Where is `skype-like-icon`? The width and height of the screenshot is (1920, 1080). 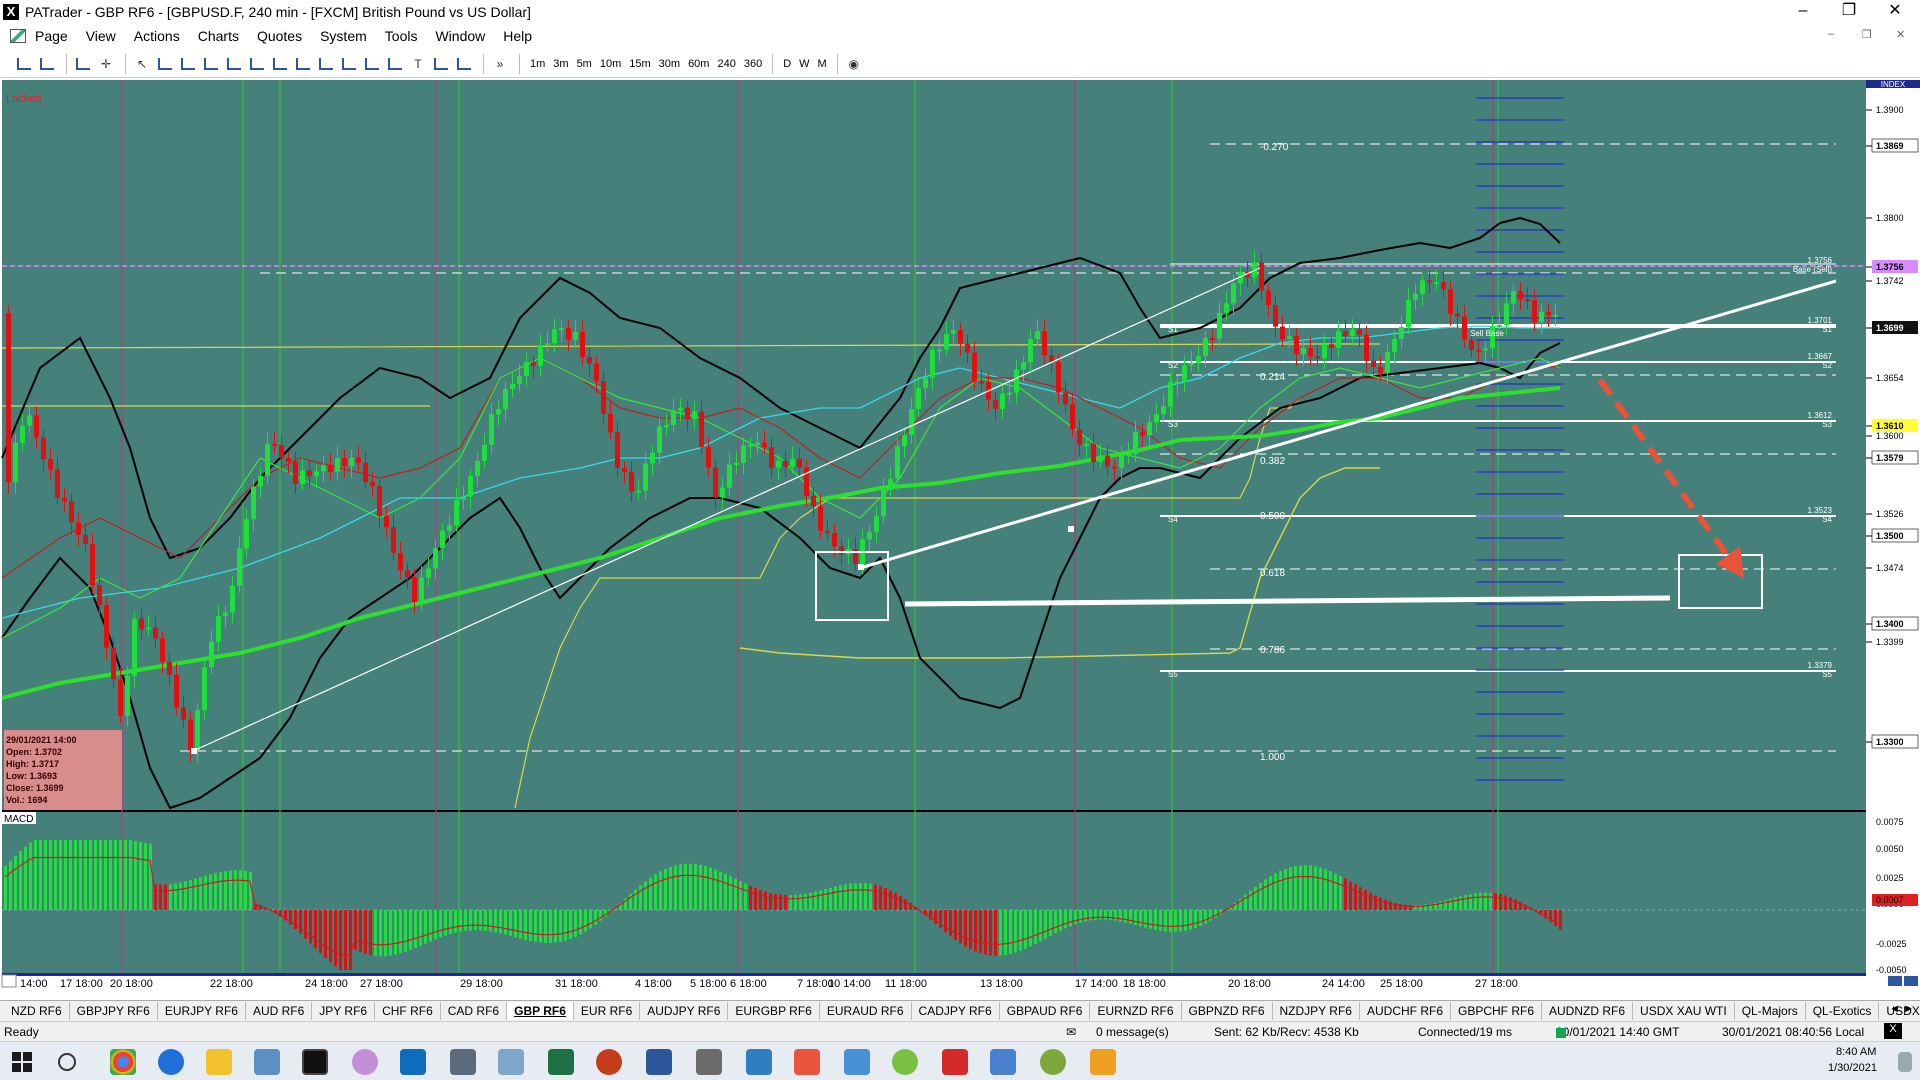 skype-like-icon is located at coordinates (759, 1062).